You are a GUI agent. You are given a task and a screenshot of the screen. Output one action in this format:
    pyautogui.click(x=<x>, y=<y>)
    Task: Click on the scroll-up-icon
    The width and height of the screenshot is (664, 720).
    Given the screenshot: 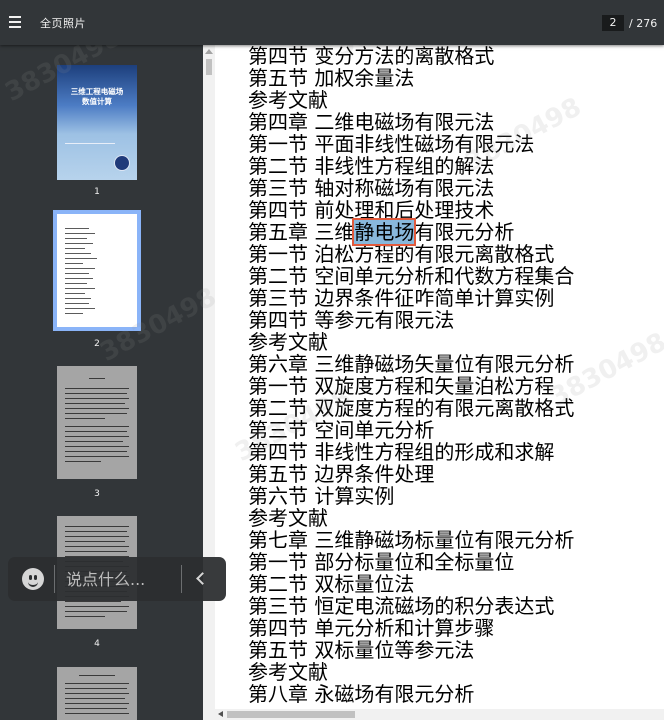 What is the action you would take?
    pyautogui.click(x=209, y=51)
    